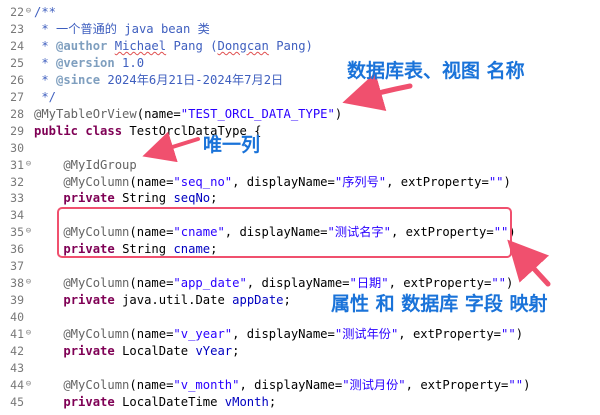  I want to click on arrow-to-column-box, so click(529, 263).